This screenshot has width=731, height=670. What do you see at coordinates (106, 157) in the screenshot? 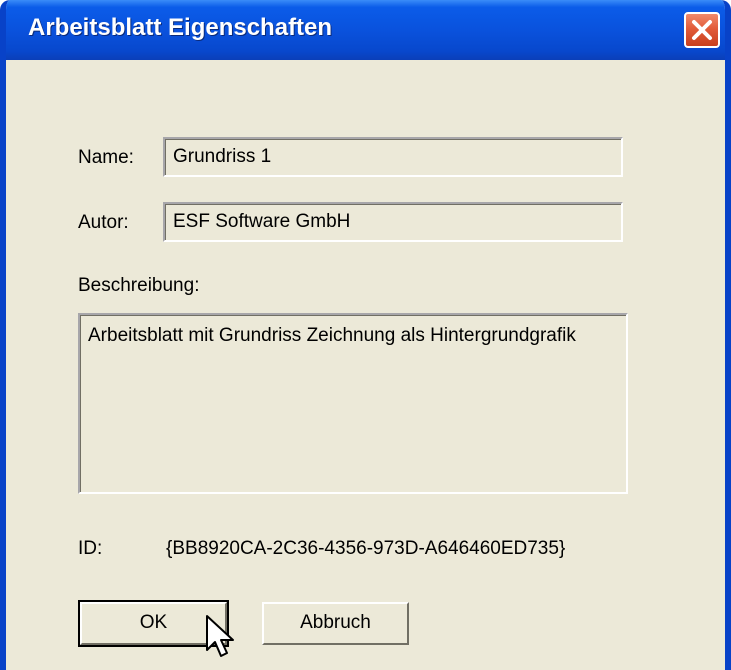
I see `name-label: Name:` at bounding box center [106, 157].